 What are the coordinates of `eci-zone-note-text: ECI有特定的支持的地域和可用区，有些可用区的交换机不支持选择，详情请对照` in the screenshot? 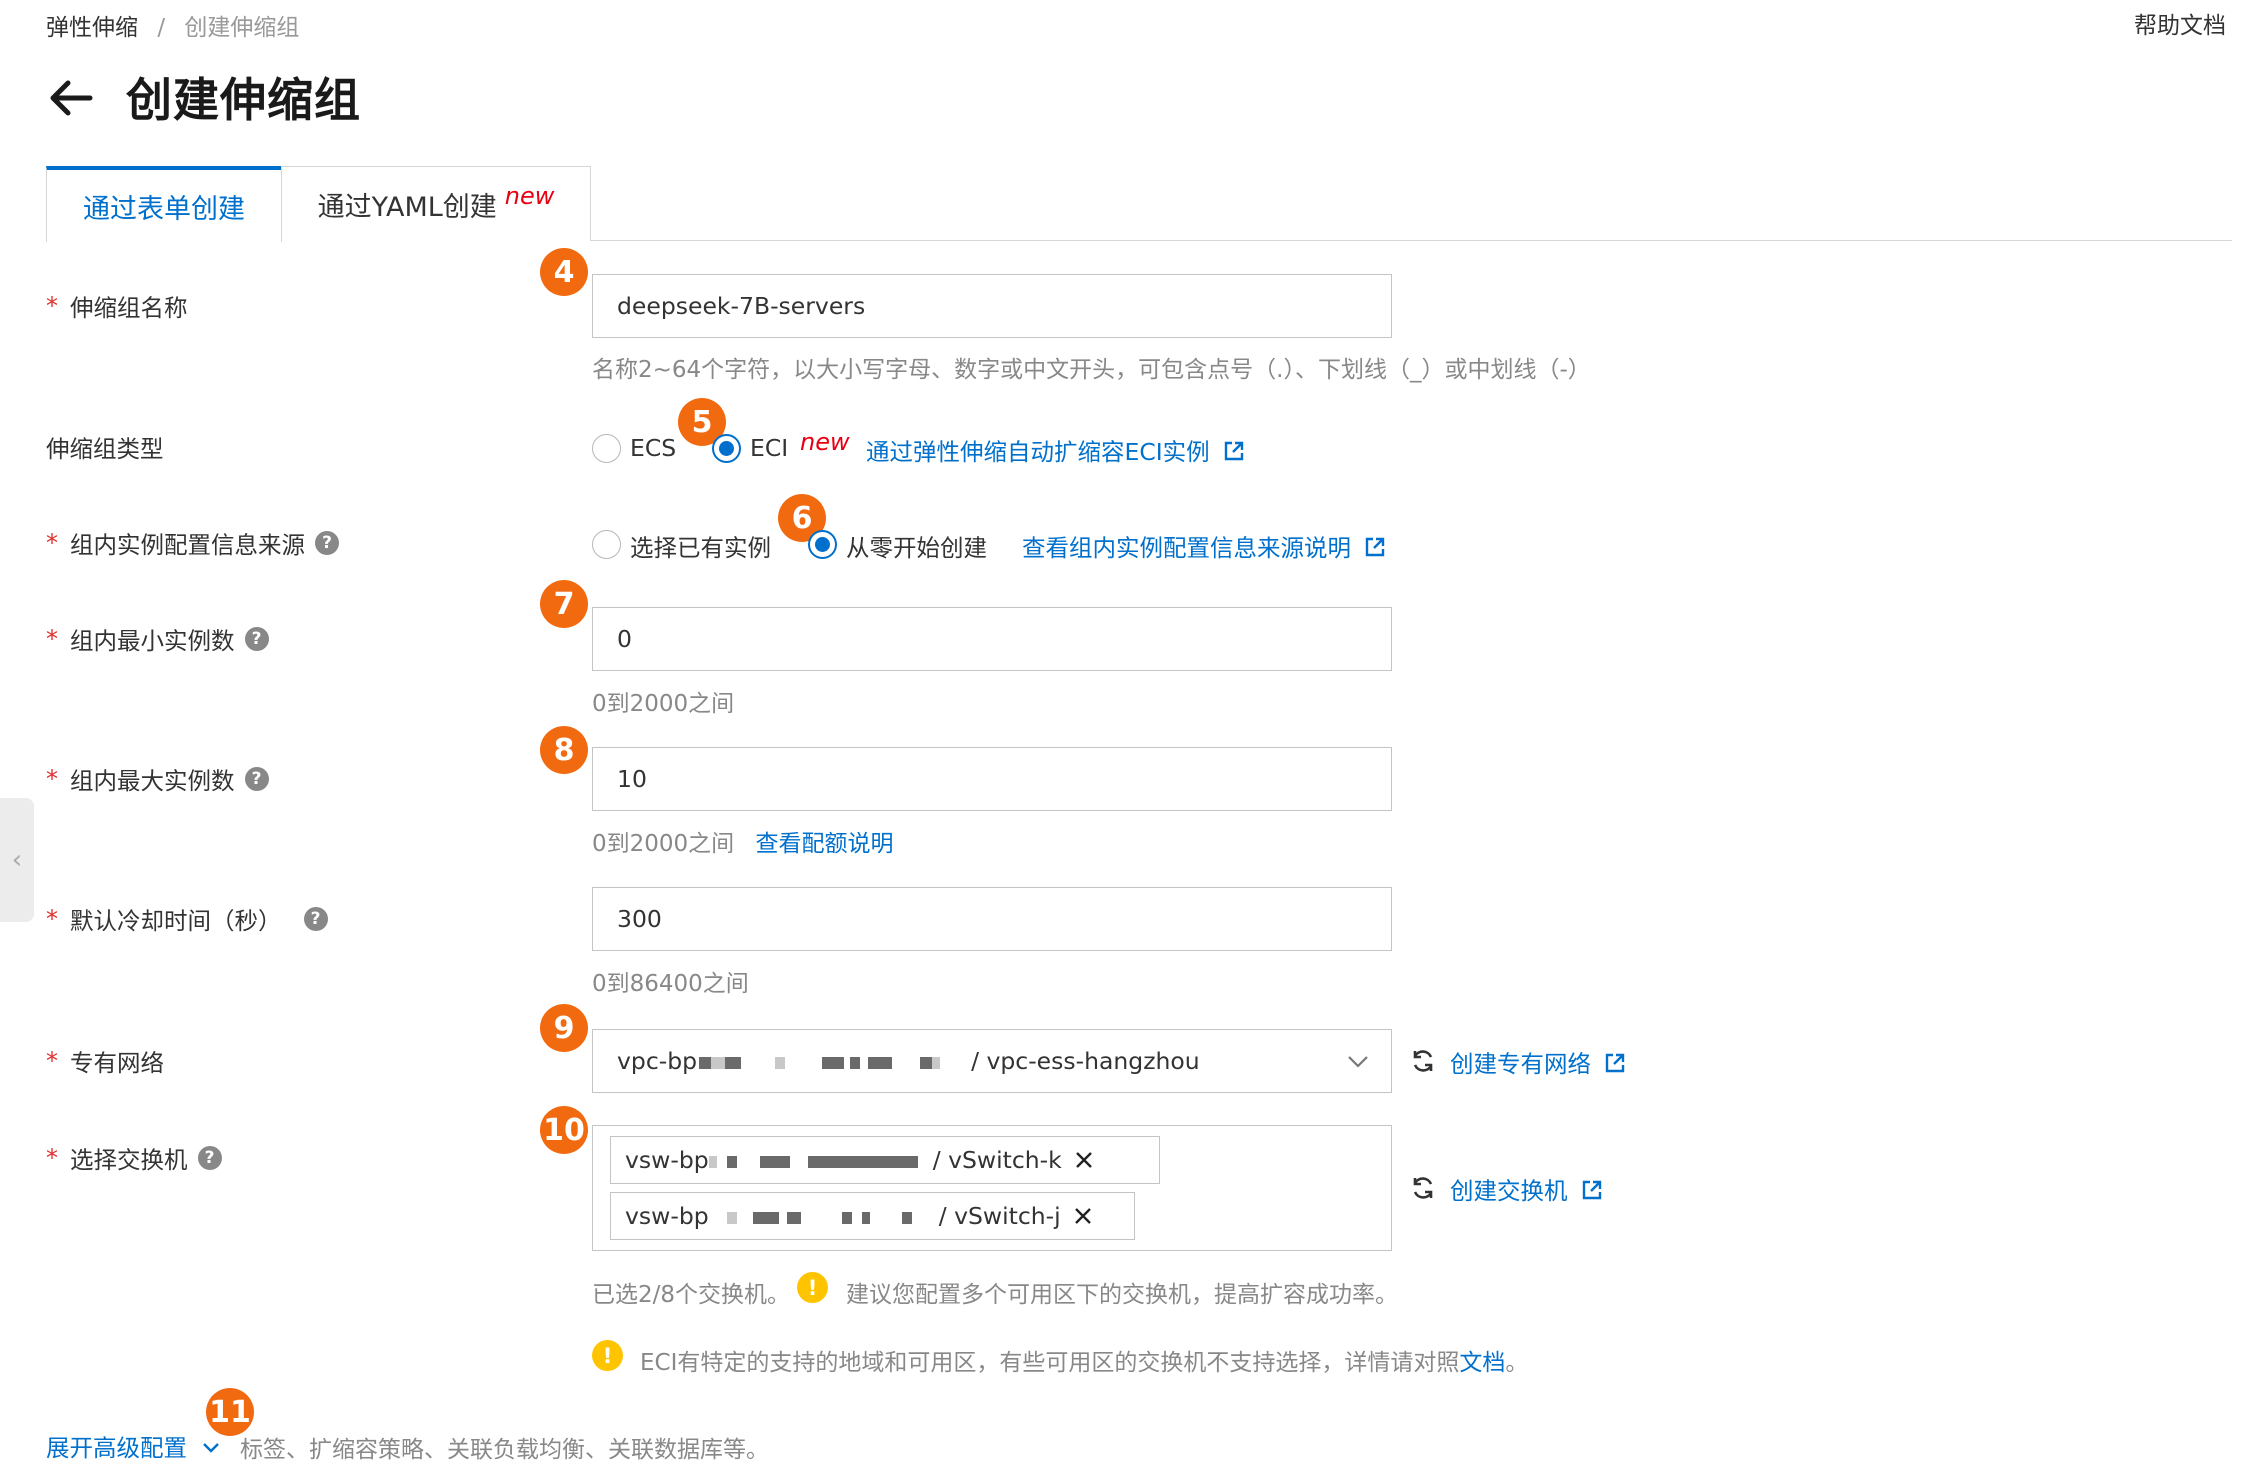 It's located at (1050, 1363).